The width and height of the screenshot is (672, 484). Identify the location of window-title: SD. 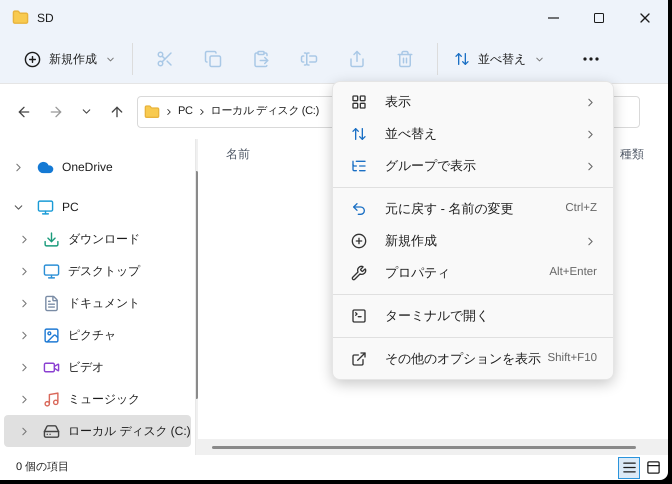
(45, 18).